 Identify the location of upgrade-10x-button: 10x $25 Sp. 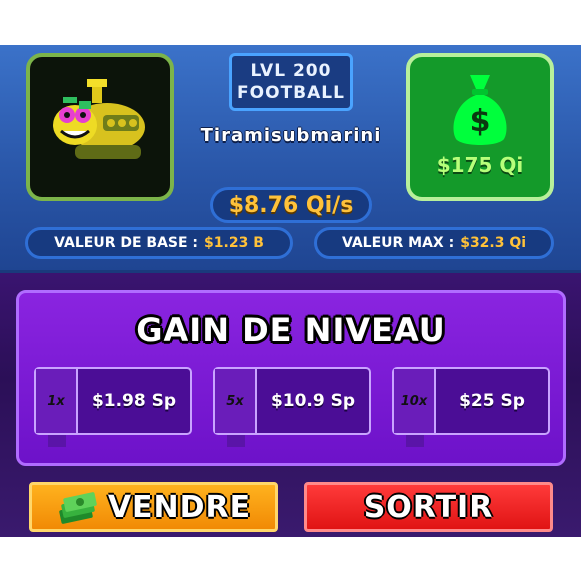
(471, 407).